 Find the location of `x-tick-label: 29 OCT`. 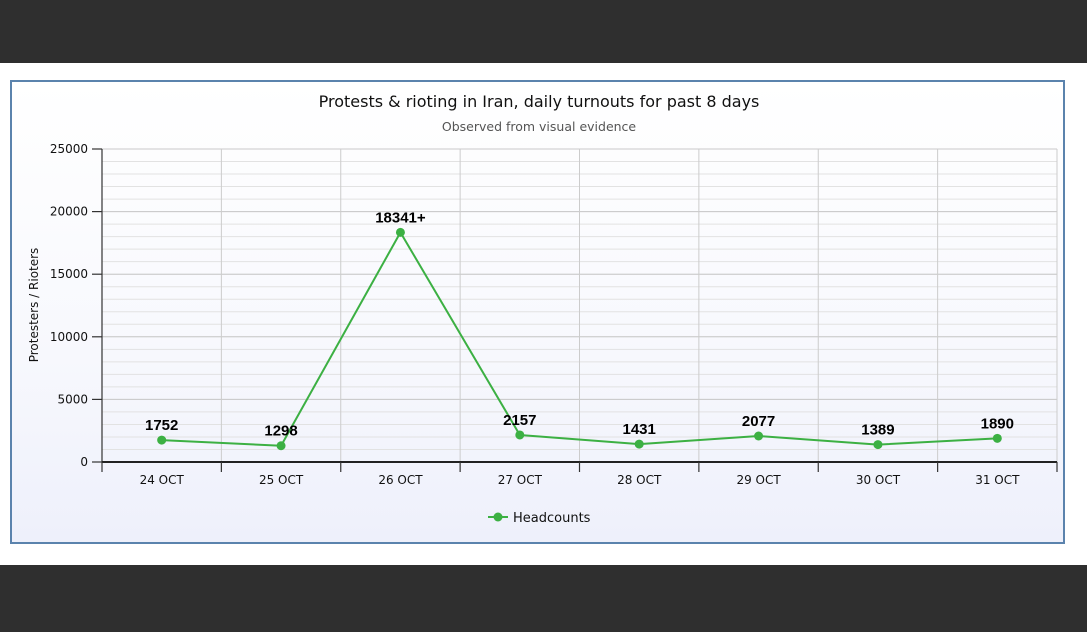

x-tick-label: 29 OCT is located at coordinates (758, 480).